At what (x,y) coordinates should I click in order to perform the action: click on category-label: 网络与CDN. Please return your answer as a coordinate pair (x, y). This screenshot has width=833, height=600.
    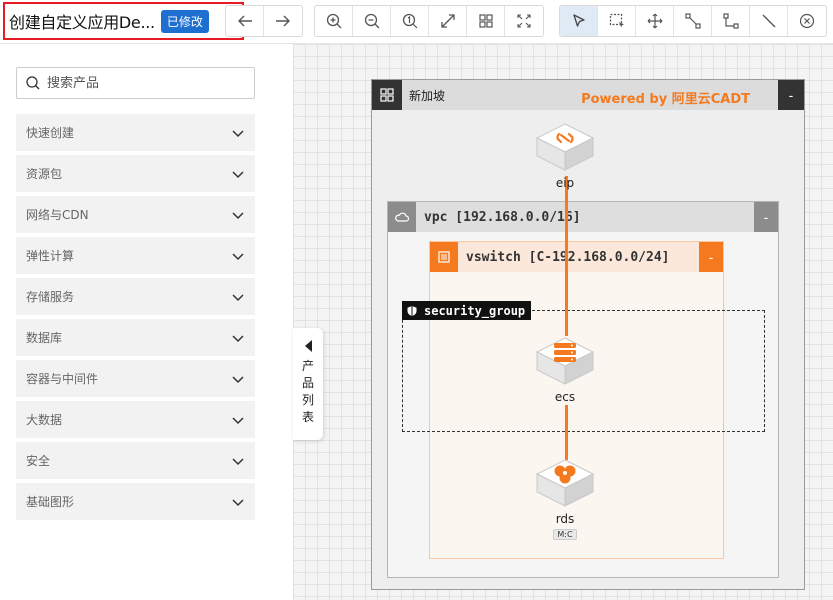
    Looking at the image, I should click on (57, 215).